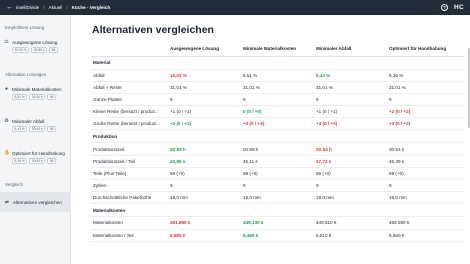  What do you see at coordinates (56, 7) in the screenshot?
I see `breadcrumb-folder: Aktuell` at bounding box center [56, 7].